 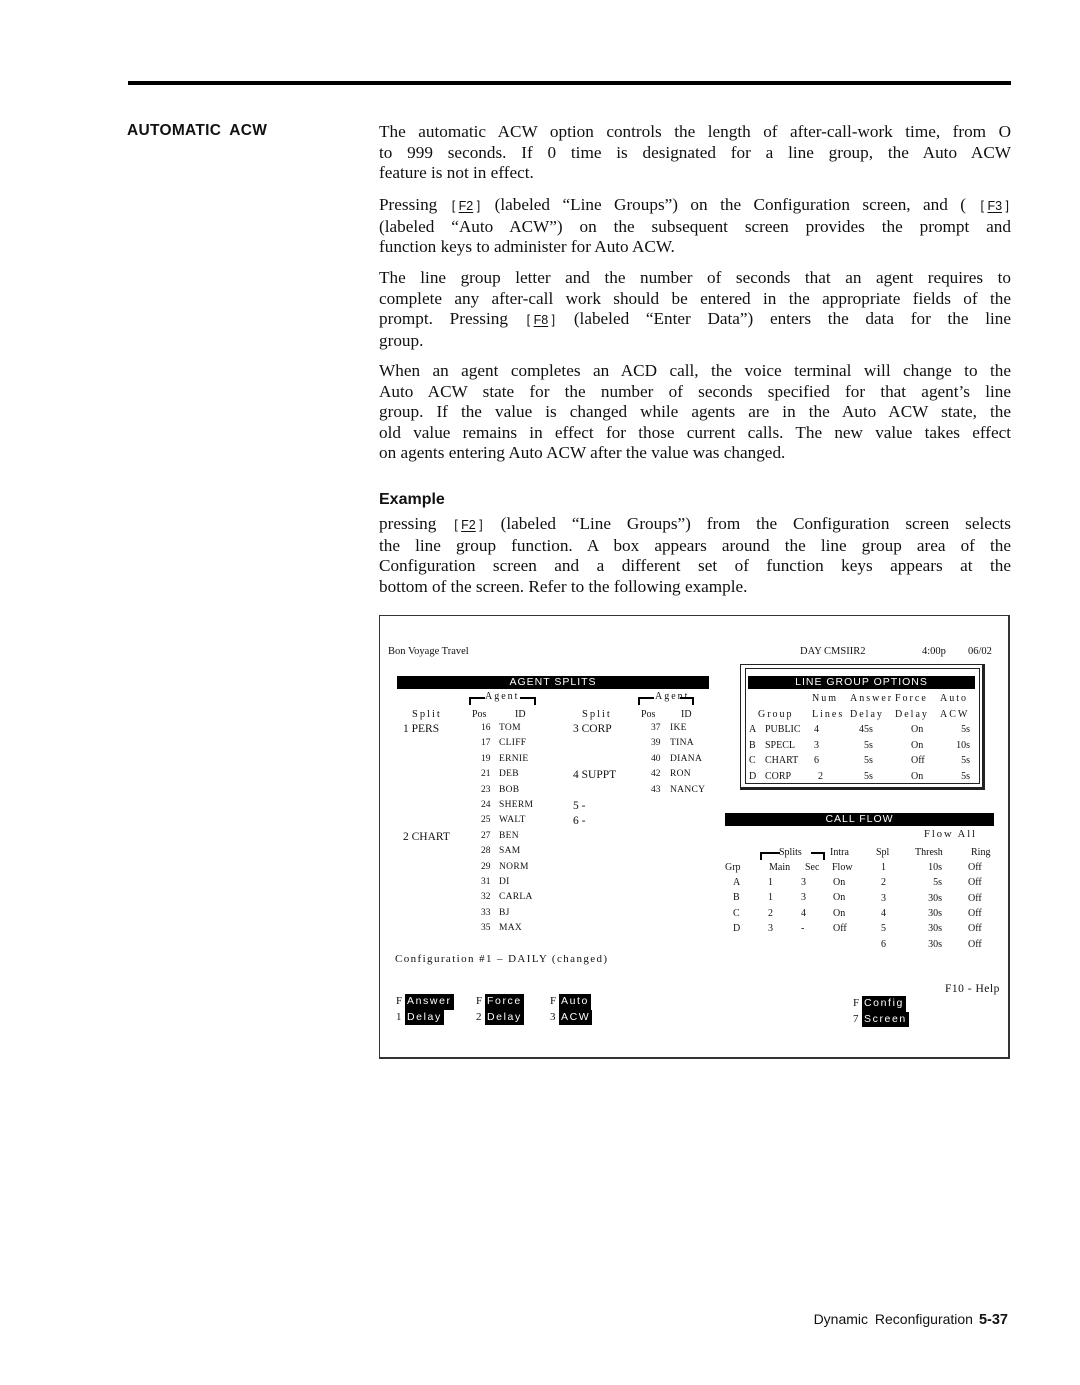 What do you see at coordinates (479, 1016) in the screenshot?
I see `fkey-number: 2` at bounding box center [479, 1016].